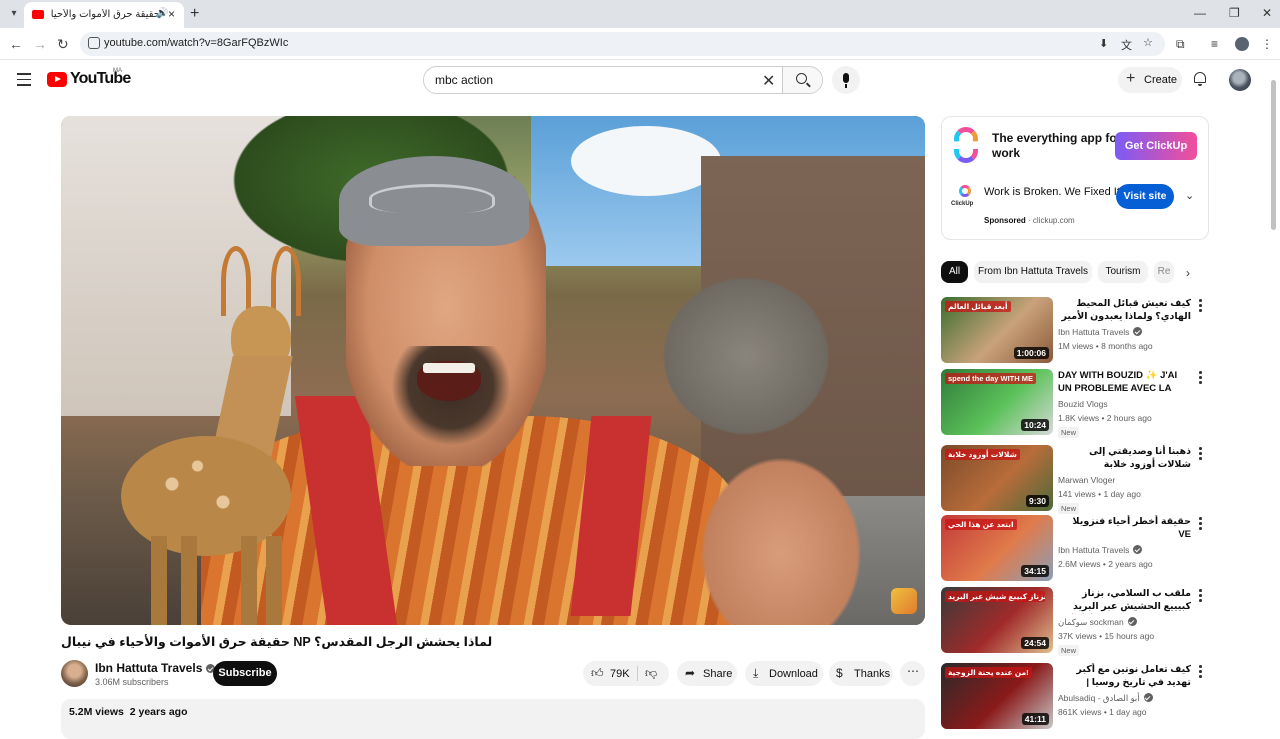 The height and width of the screenshot is (739, 1280). I want to click on recommended-channel-text: Bouzid Vlogs, so click(1083, 404).